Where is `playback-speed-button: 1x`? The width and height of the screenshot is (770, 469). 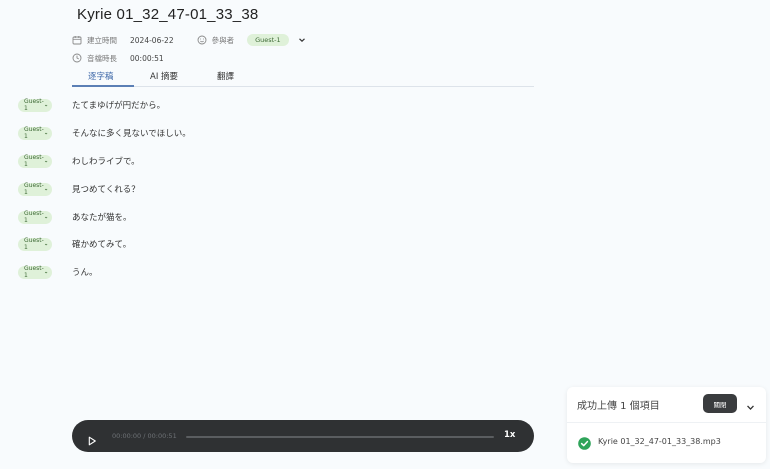 playback-speed-button: 1x is located at coordinates (509, 435).